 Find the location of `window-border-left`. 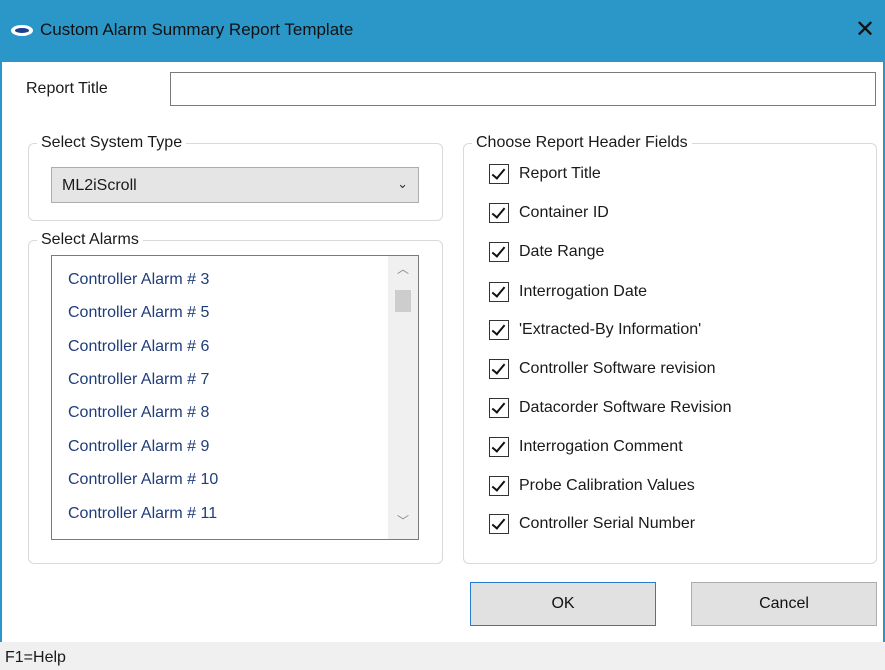

window-border-left is located at coordinates (1, 352).